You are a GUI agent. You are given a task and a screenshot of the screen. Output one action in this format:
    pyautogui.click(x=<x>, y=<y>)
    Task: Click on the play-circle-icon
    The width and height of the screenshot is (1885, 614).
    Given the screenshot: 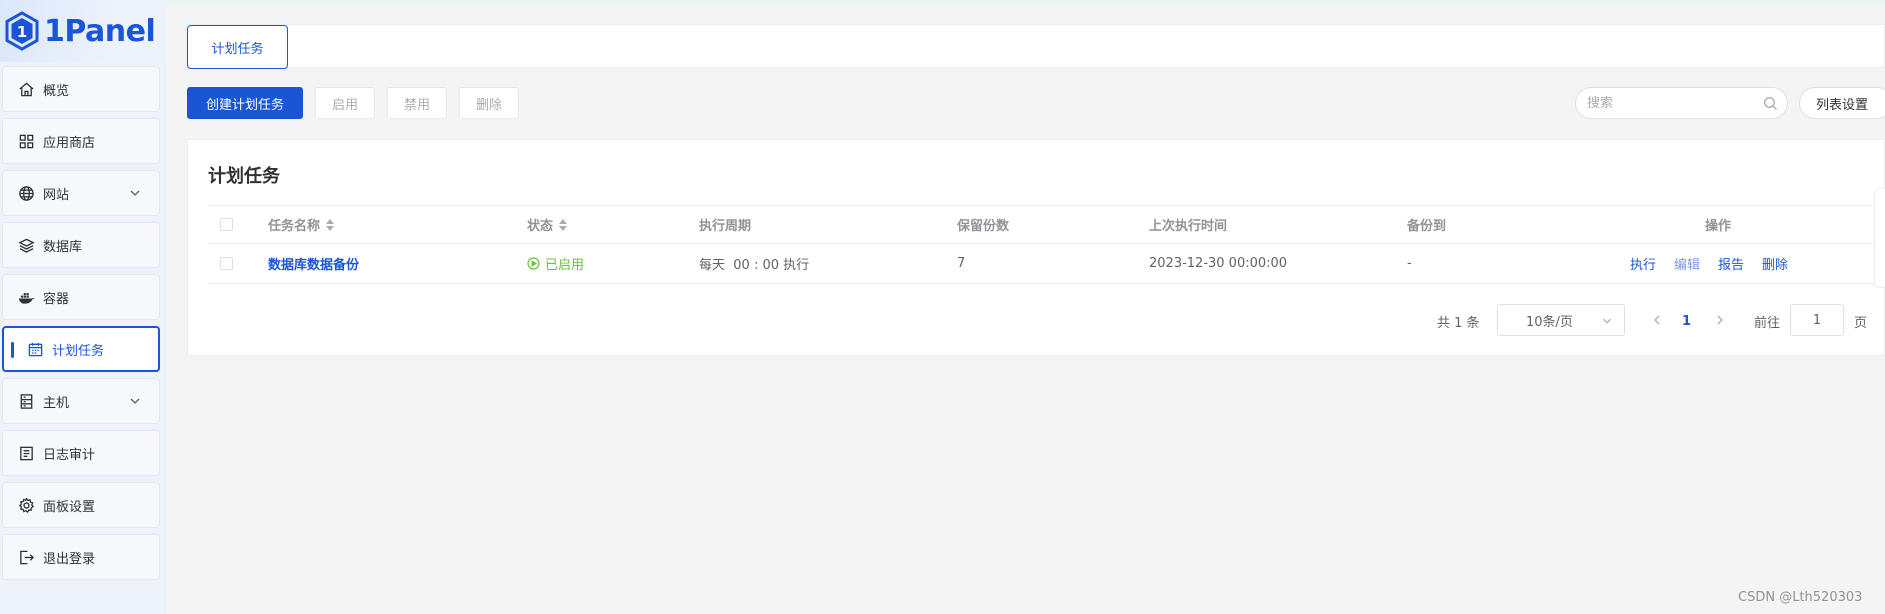 What is the action you would take?
    pyautogui.click(x=533, y=263)
    